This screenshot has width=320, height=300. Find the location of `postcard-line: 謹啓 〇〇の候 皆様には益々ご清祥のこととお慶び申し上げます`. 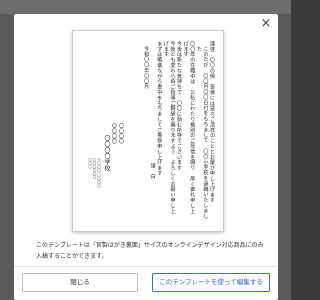

postcard-line: 謹啓 〇〇の候 皆様には益々ご清祥のこととお慶び申し上げます is located at coordinates (212, 122).